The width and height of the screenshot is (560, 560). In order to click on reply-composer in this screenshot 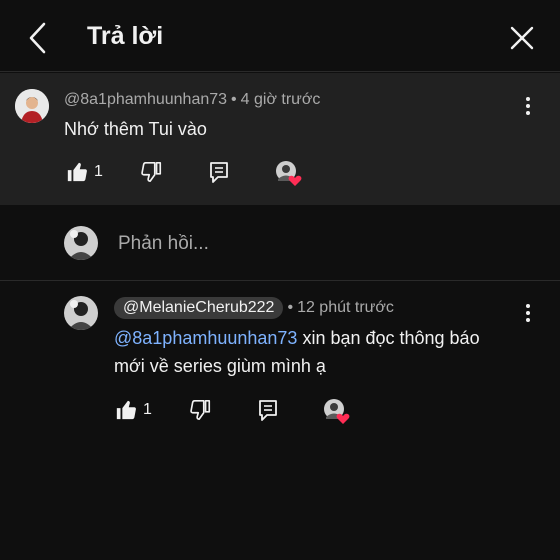, I will do `click(280, 243)`.